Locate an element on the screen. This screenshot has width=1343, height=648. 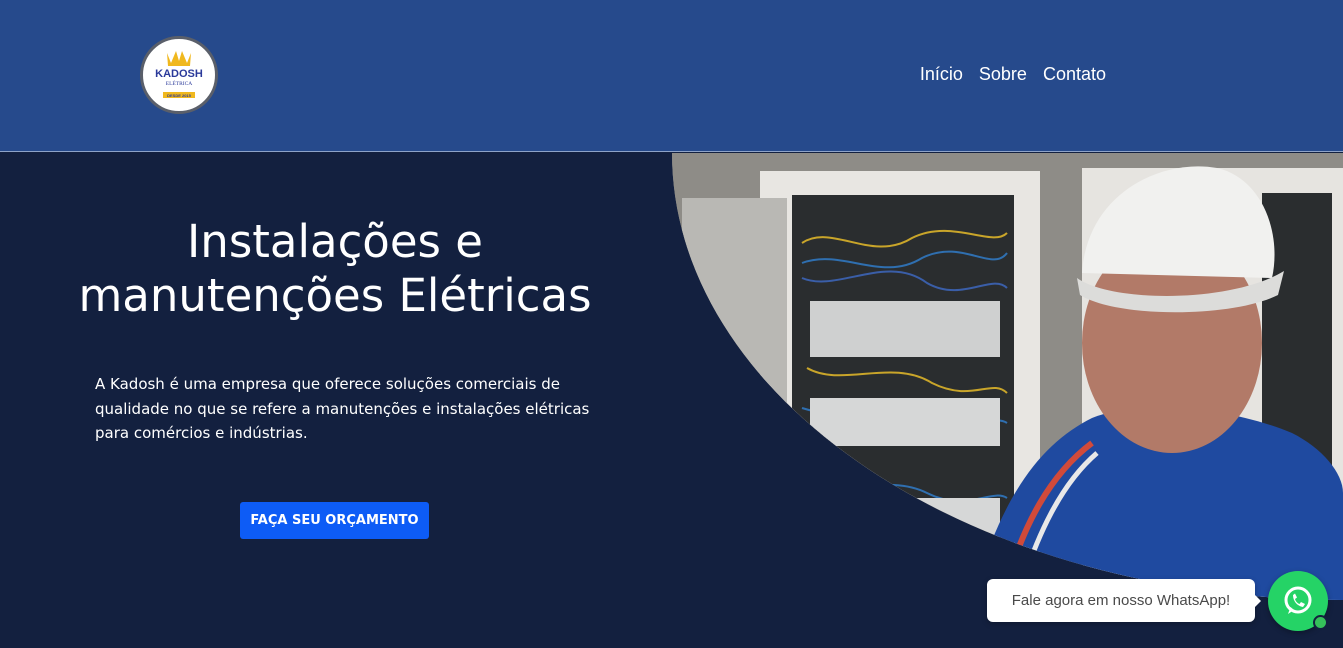
whatsapp-icon is located at coordinates (1298, 600).